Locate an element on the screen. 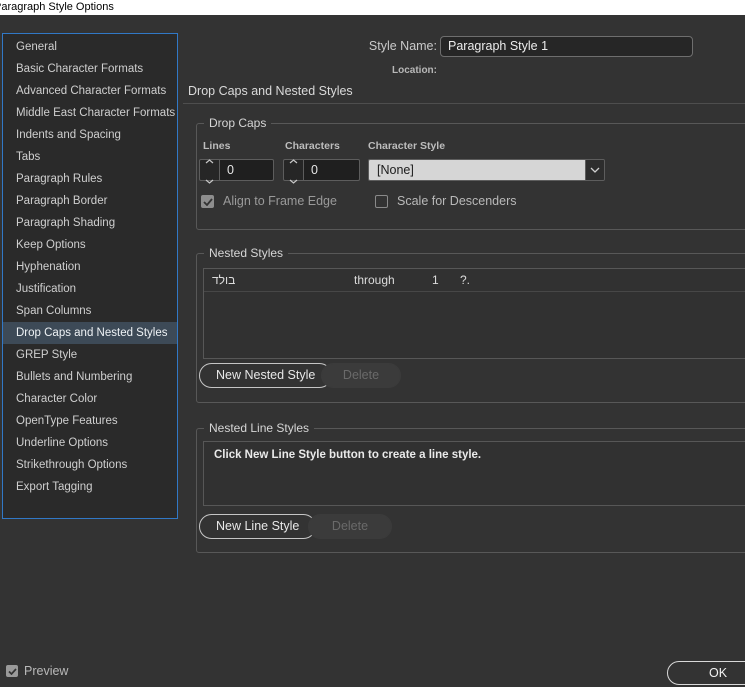  align-to-frame-edge-checkbox is located at coordinates (207, 201).